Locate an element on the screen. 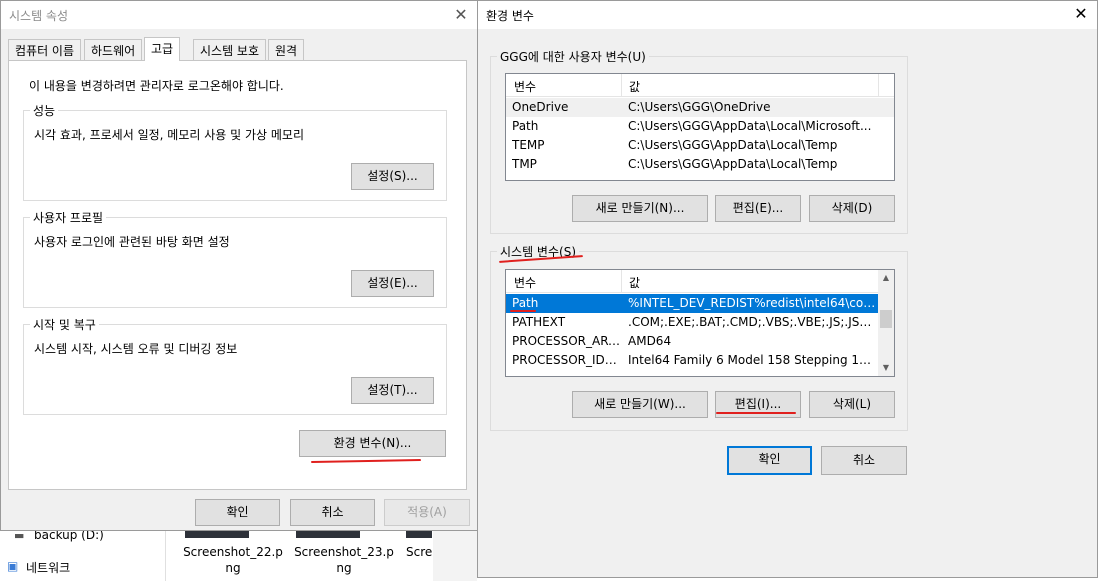  explorer-divider is located at coordinates (165, 553).